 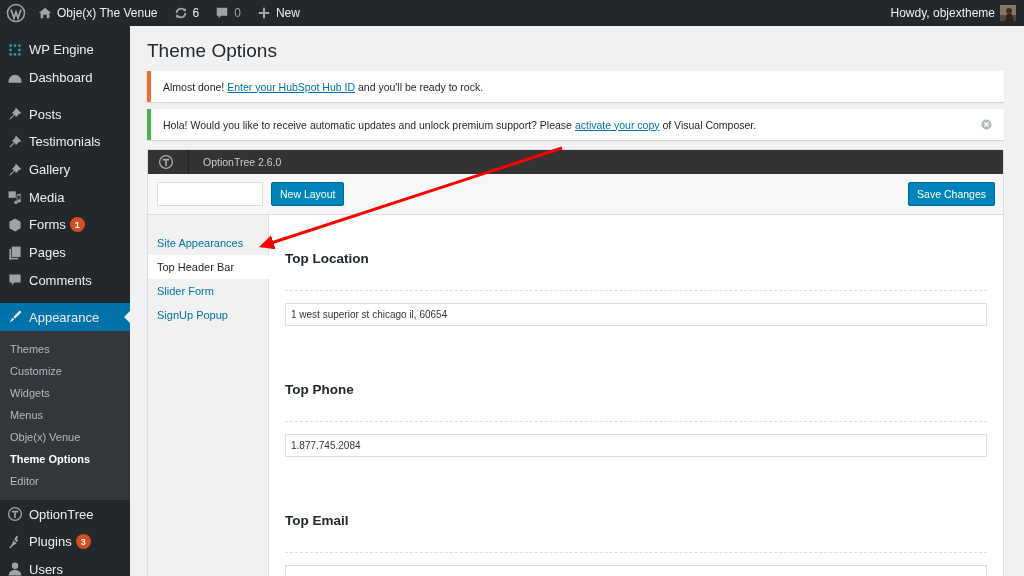 What do you see at coordinates (47, 225) in the screenshot?
I see `menu-label: Forms` at bounding box center [47, 225].